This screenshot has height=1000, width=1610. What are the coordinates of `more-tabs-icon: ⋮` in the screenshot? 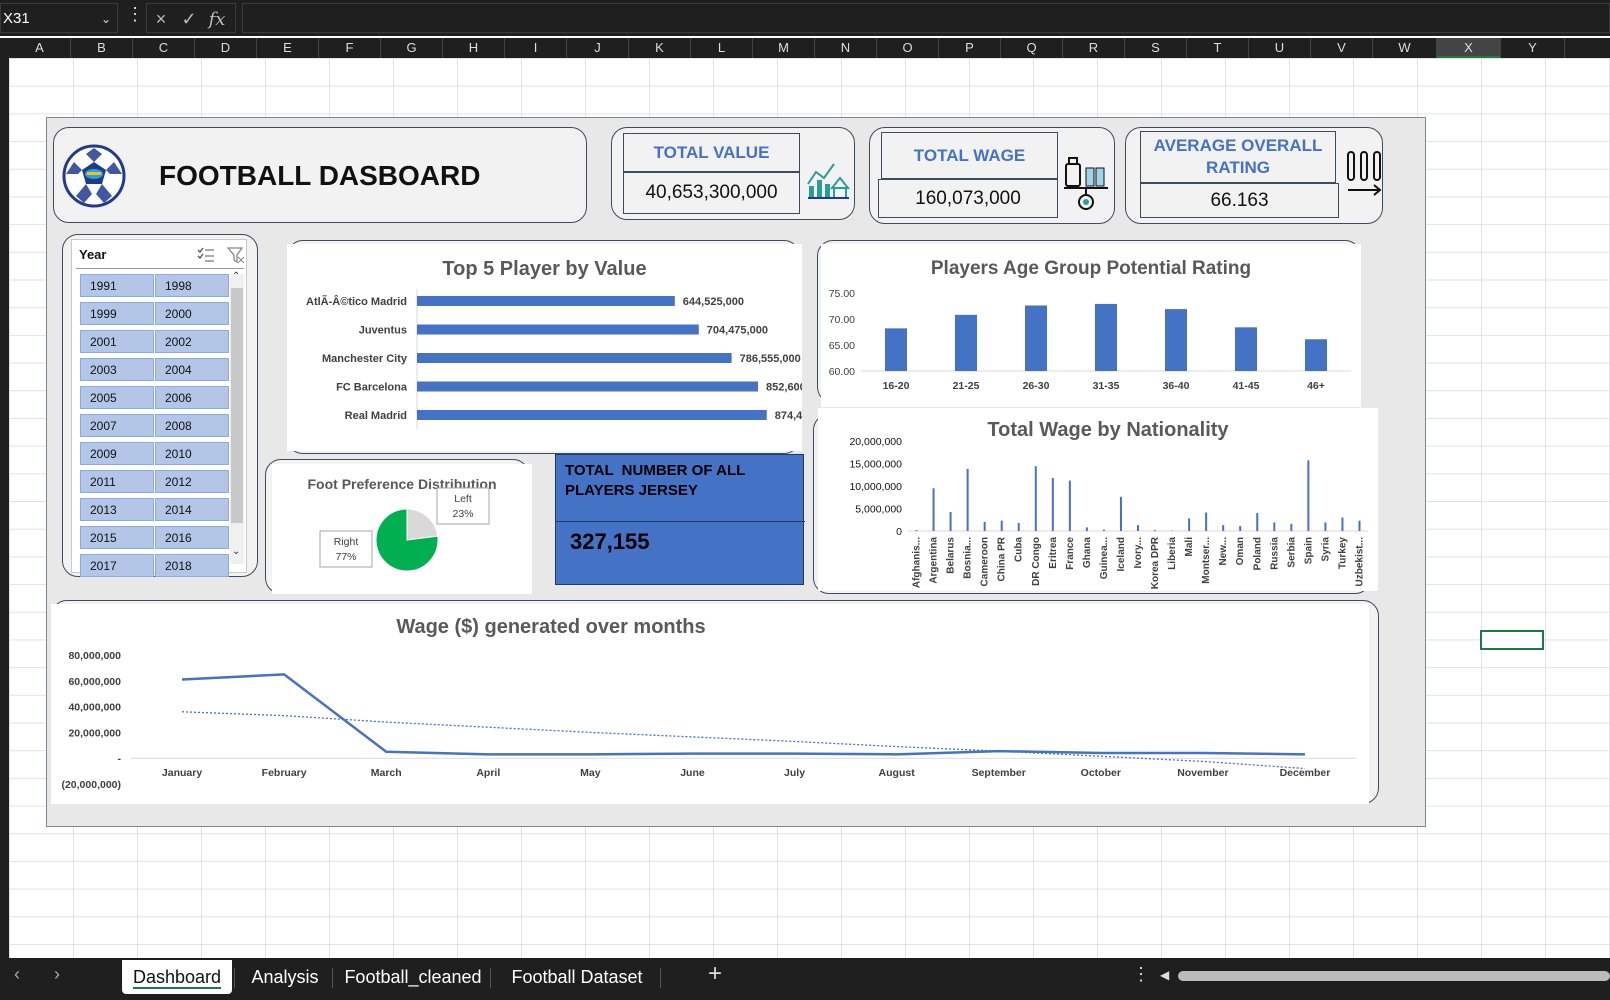 It's located at (1141, 974).